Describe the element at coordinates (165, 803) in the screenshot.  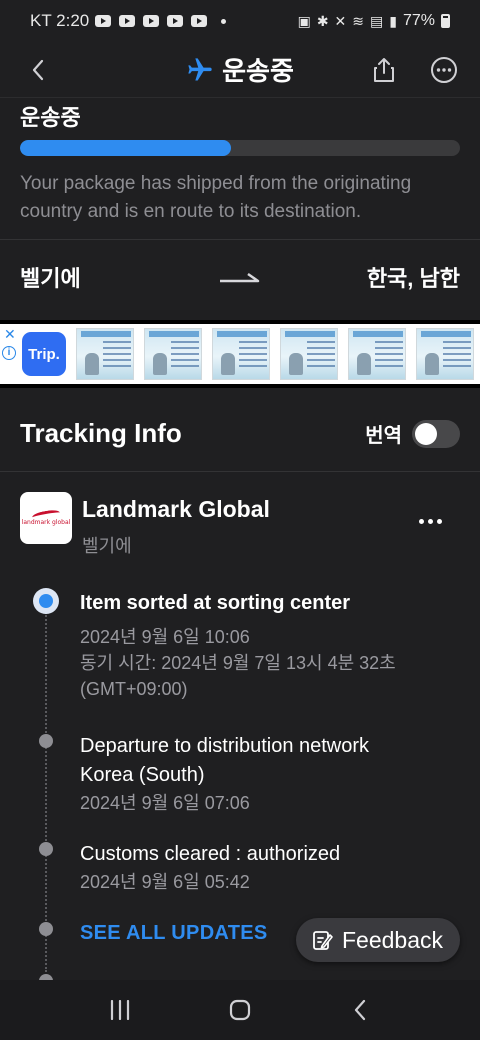
I see `event-date: 2024년 9월 6일 07:06` at that location.